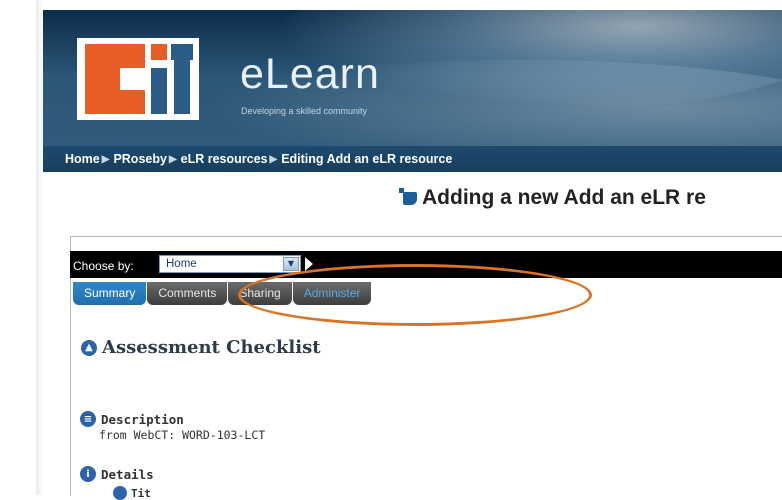 The width and height of the screenshot is (782, 500). What do you see at coordinates (142, 419) in the screenshot?
I see `description-label: Description` at bounding box center [142, 419].